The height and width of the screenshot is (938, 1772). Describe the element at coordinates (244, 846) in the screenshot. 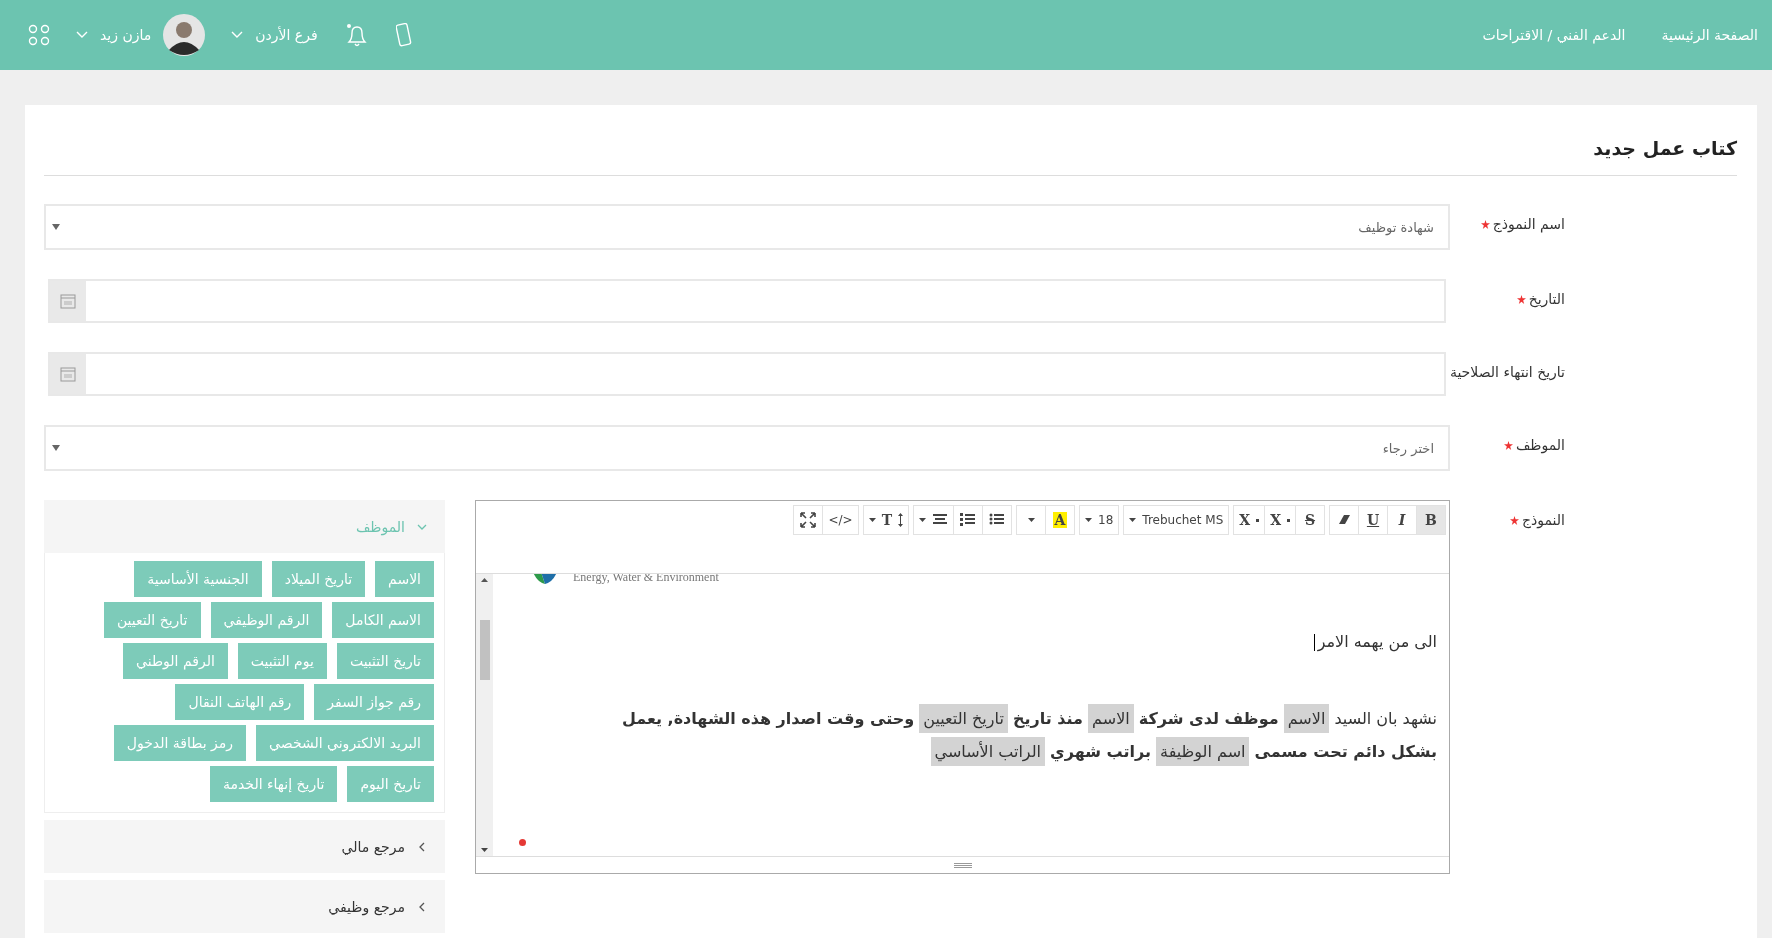

I see `accordion-header: مرجع مالي` at that location.